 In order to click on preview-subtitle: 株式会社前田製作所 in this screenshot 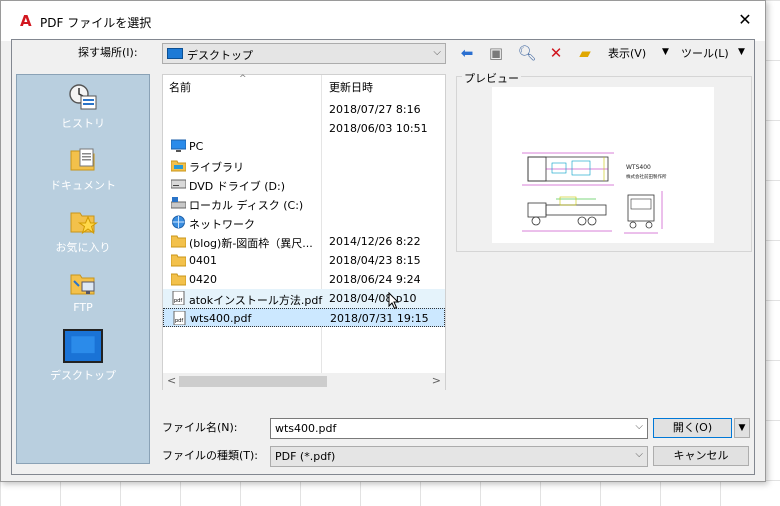, I will do `click(646, 176)`.